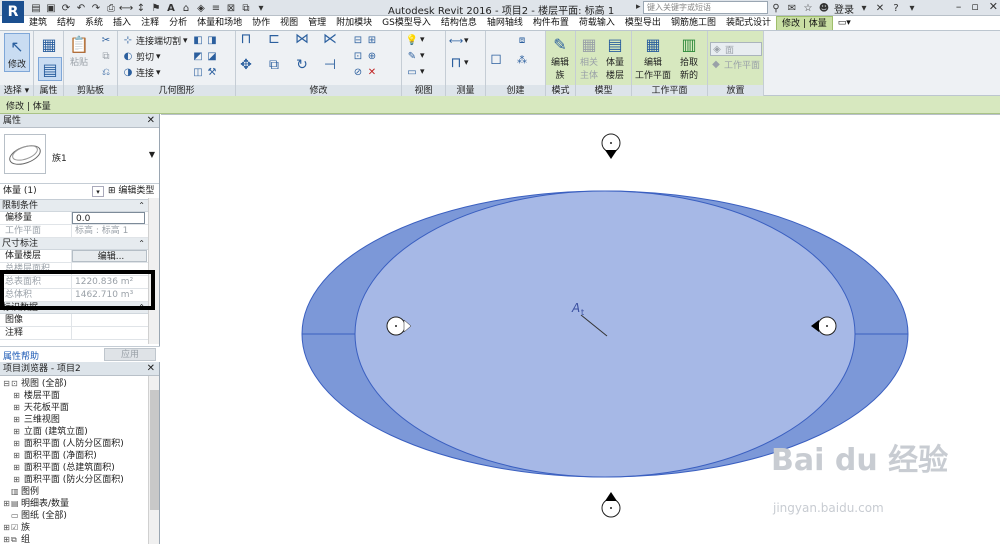 The width and height of the screenshot is (1000, 544). Describe the element at coordinates (79, 408) in the screenshot. I see `tree-item-ceiling-plans: ⊞ 天花板平面` at that location.